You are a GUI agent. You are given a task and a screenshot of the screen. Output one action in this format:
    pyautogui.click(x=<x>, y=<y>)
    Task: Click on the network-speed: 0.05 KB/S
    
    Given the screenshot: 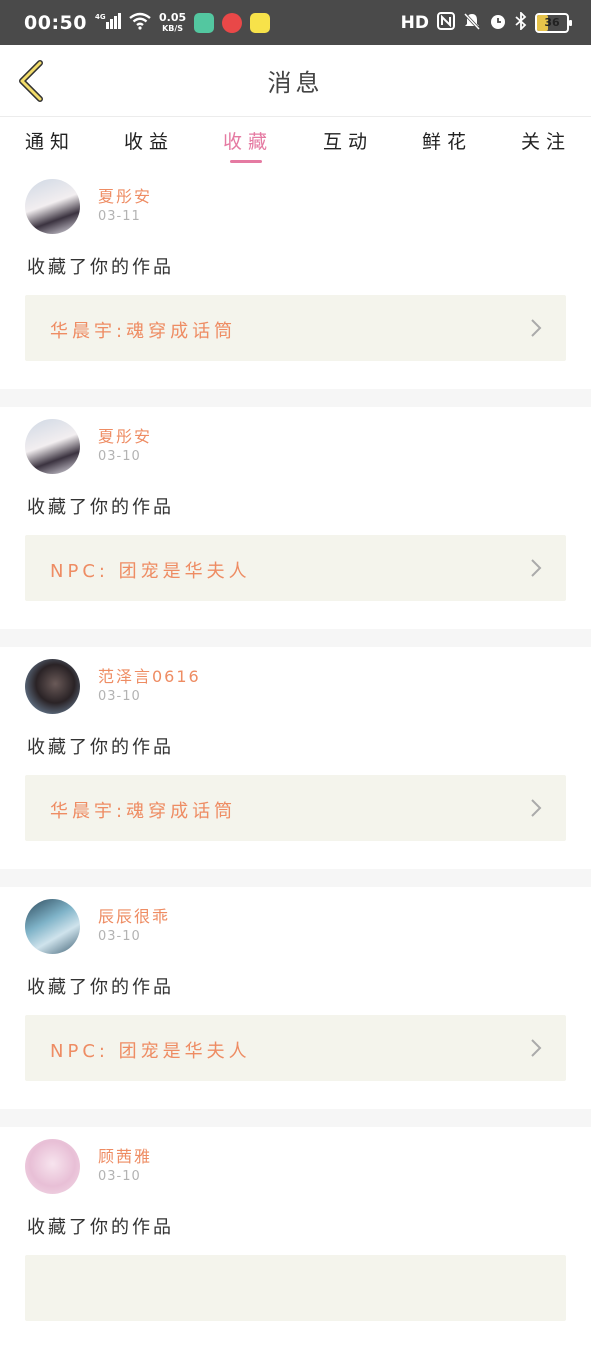 What is the action you would take?
    pyautogui.click(x=172, y=21)
    